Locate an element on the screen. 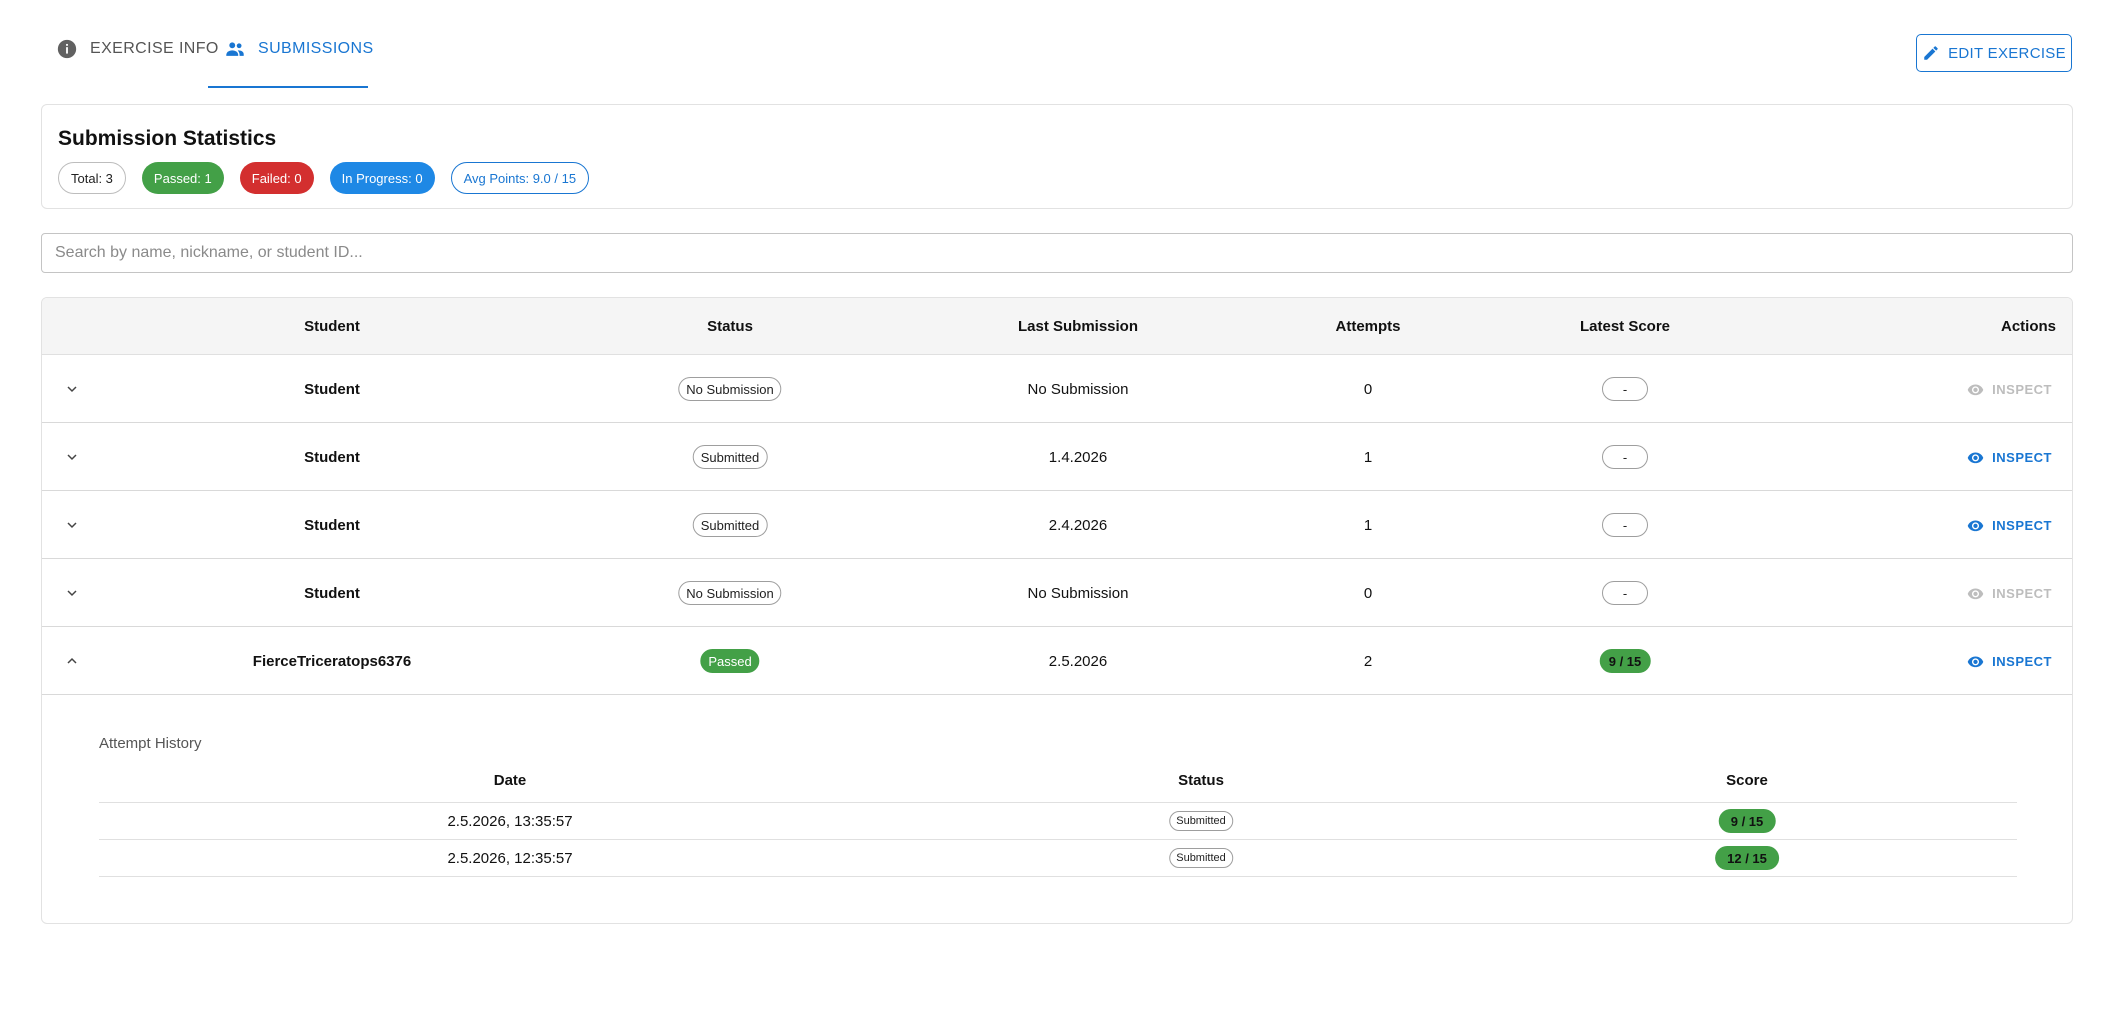 The image size is (2104, 1020). last-submission: 2.4.2026 is located at coordinates (1078, 525).